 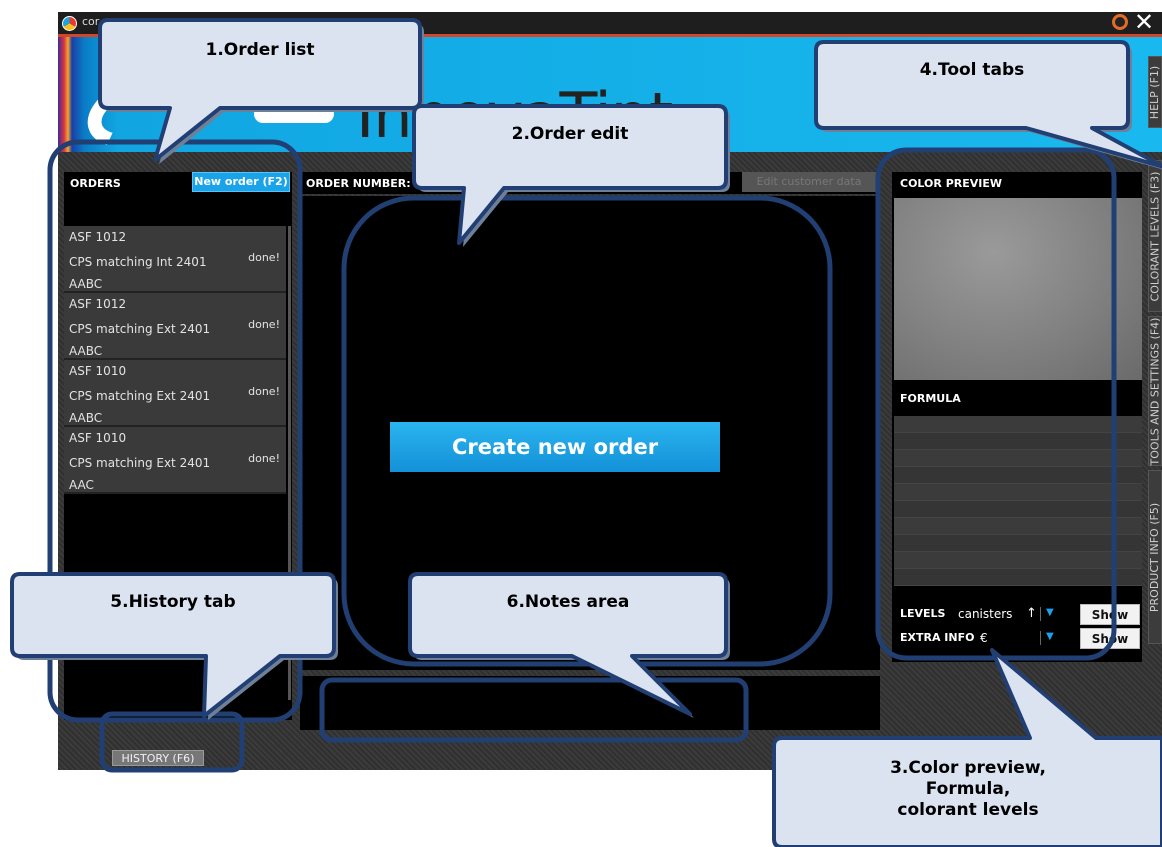 What do you see at coordinates (968, 810) in the screenshot?
I see `callout-line: colorant levels` at bounding box center [968, 810].